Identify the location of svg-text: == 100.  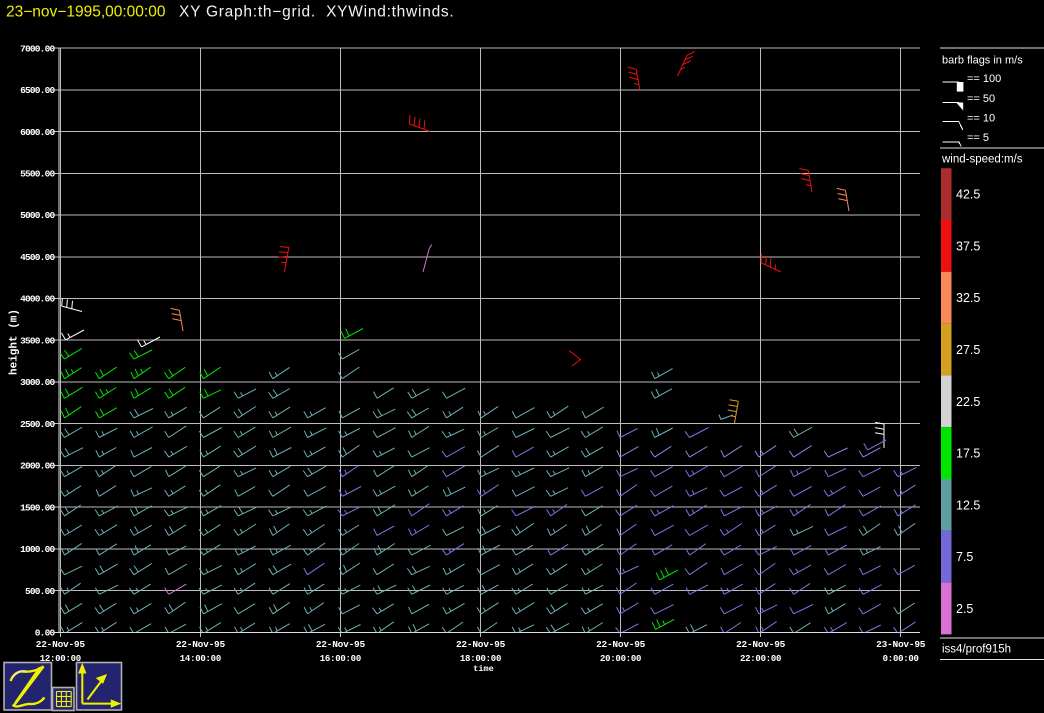
(984, 79).